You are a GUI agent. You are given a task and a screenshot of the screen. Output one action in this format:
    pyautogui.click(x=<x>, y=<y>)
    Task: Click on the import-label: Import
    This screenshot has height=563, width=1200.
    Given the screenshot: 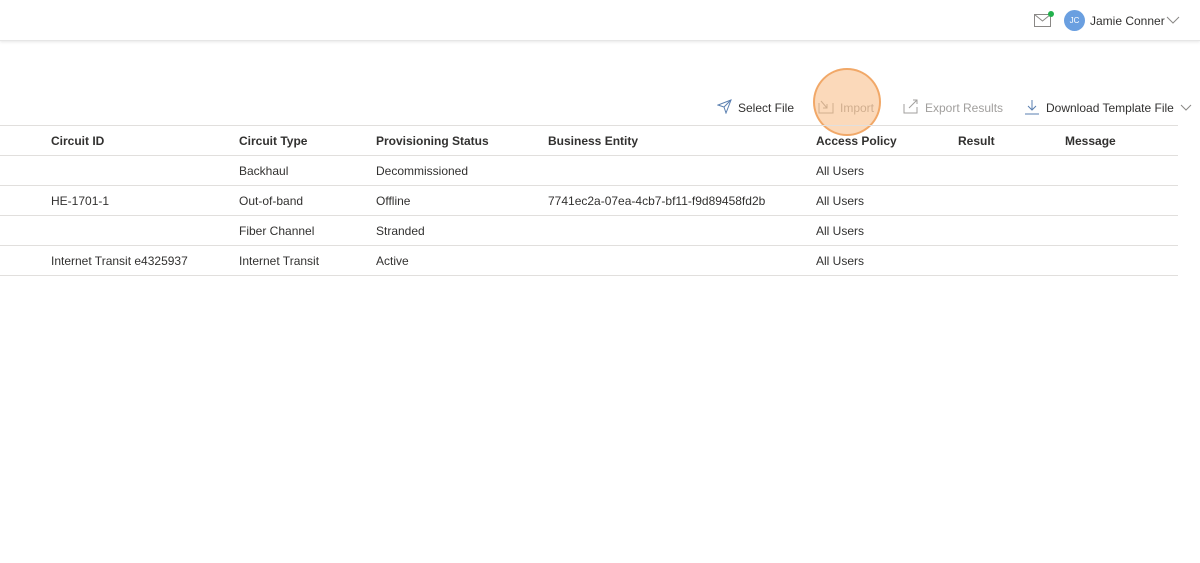 What is the action you would take?
    pyautogui.click(x=857, y=108)
    